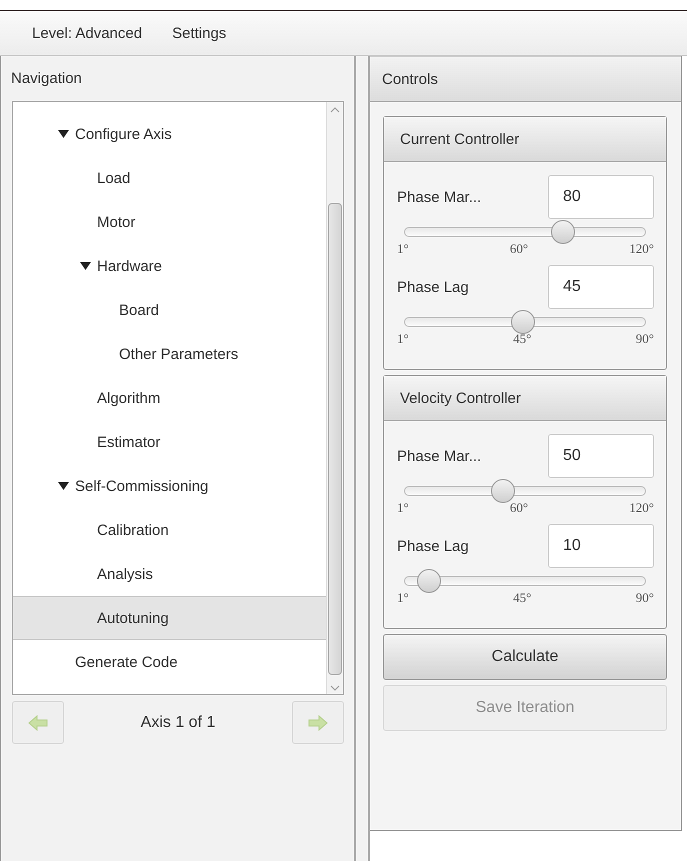 Image resolution: width=687 pixels, height=861 pixels. I want to click on input-field: 50, so click(601, 456).